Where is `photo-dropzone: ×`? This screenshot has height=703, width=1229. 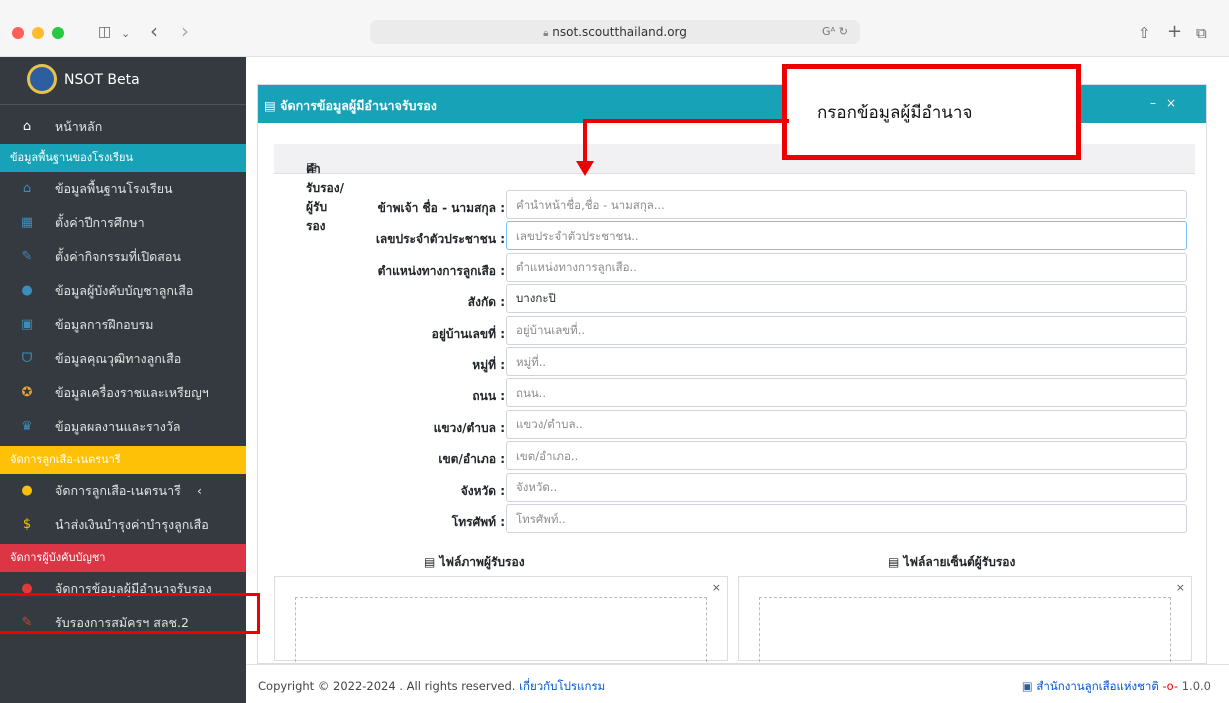
photo-dropzone: × is located at coordinates (501, 621).